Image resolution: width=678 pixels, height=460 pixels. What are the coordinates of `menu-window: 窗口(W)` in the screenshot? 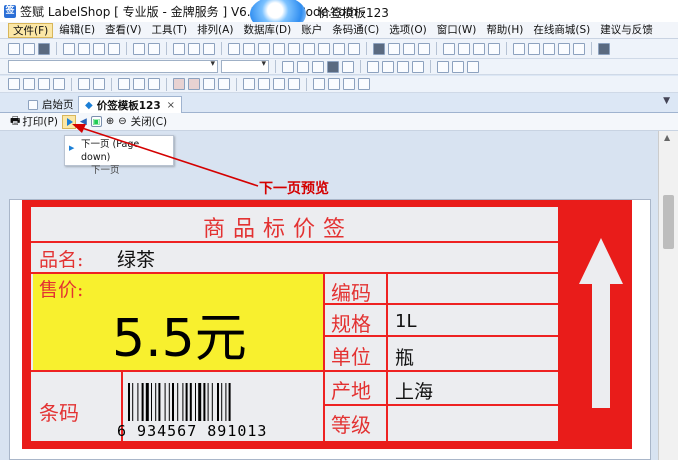 It's located at (457, 30).